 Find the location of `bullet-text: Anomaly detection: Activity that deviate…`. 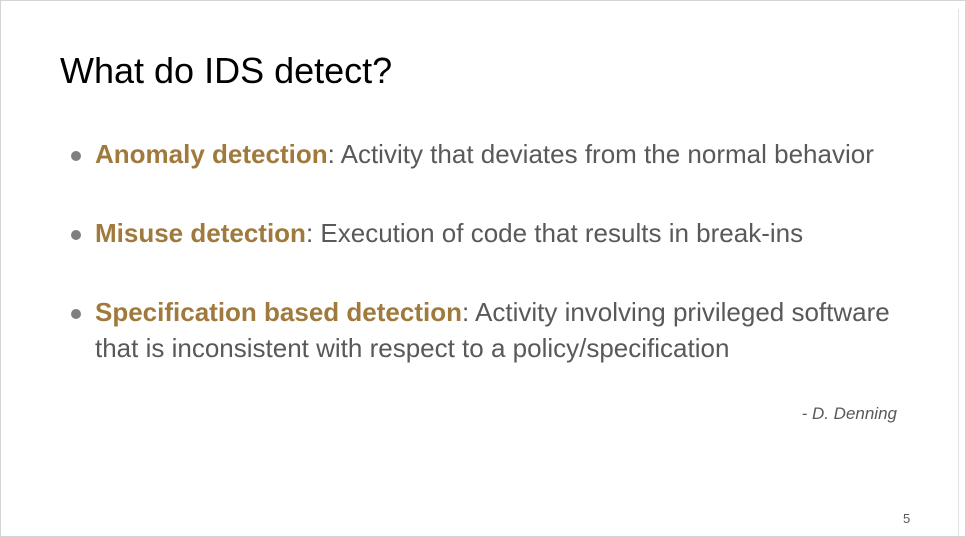

bullet-text: Anomaly detection: Activity that deviate… is located at coordinates (511, 154).